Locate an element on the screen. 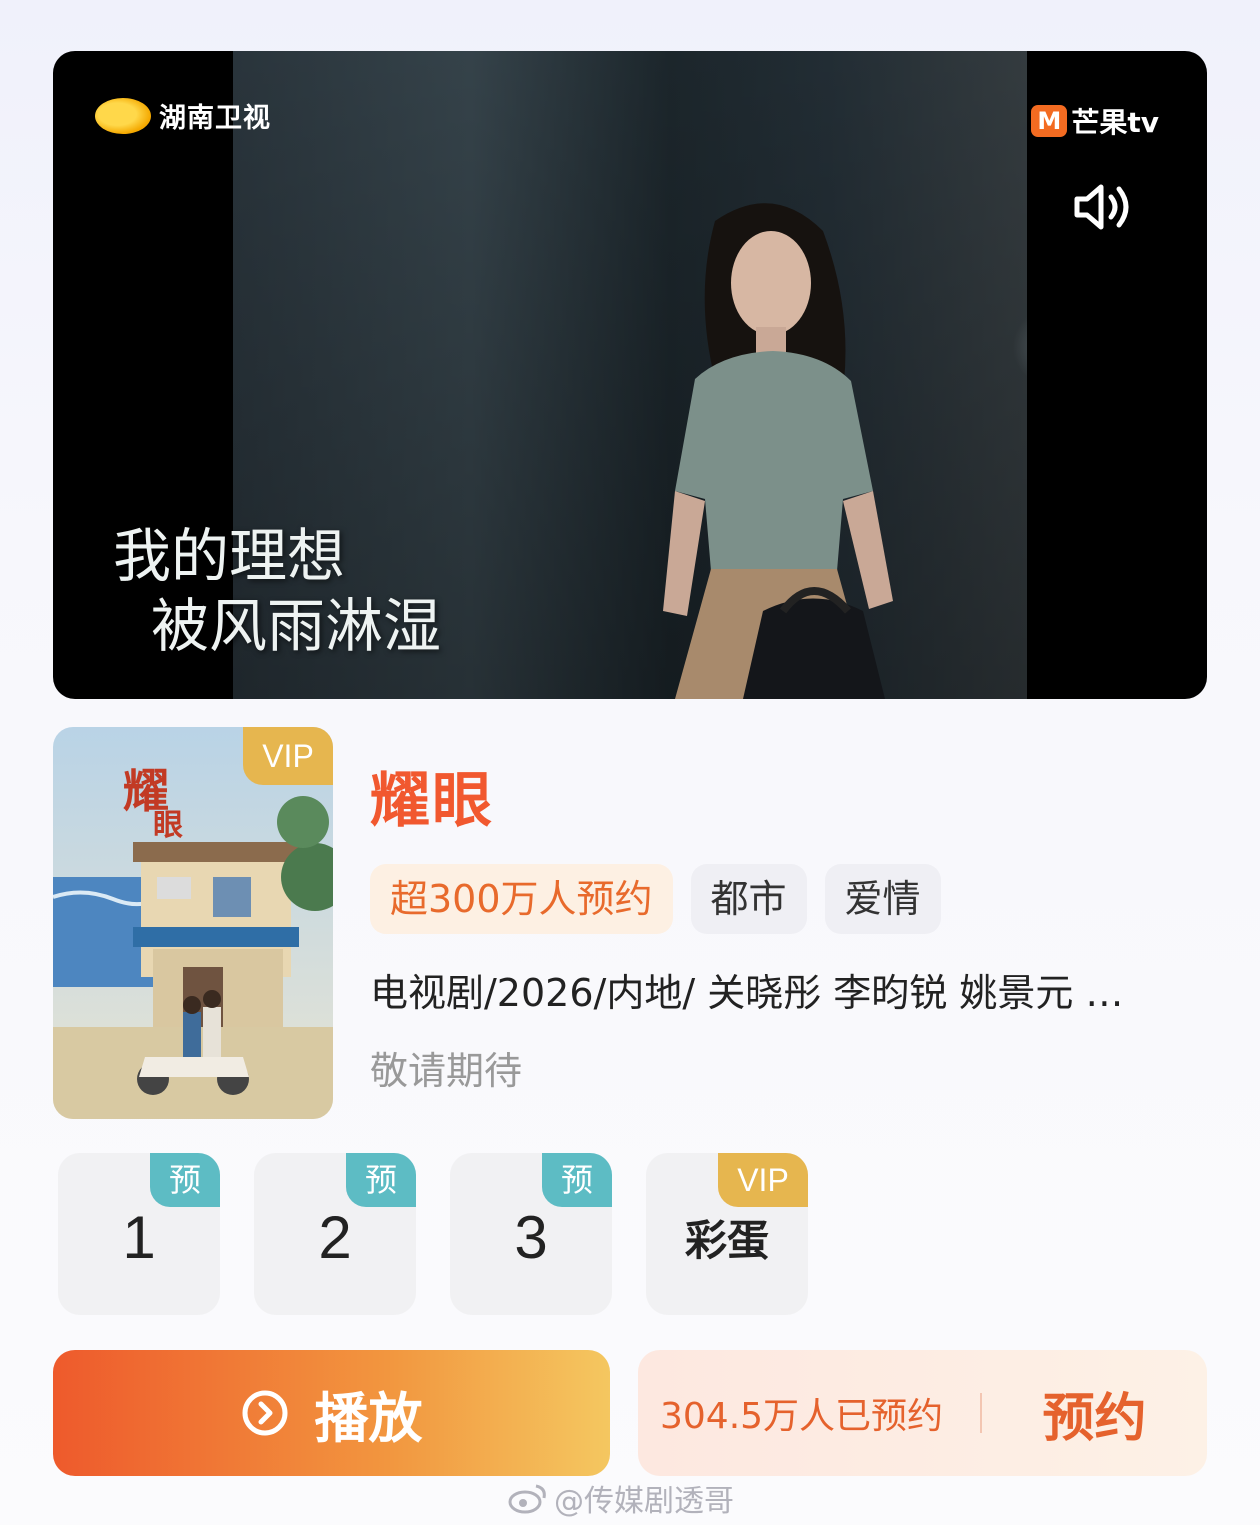  reserve-panel: 304.5万人已预约 预约 is located at coordinates (922, 1413).